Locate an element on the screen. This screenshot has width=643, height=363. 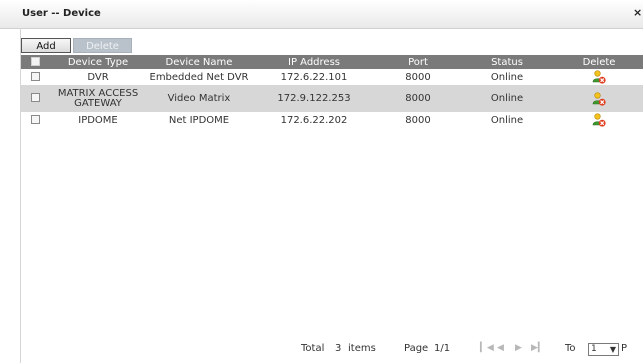
add-button: Add is located at coordinates (46, 45).